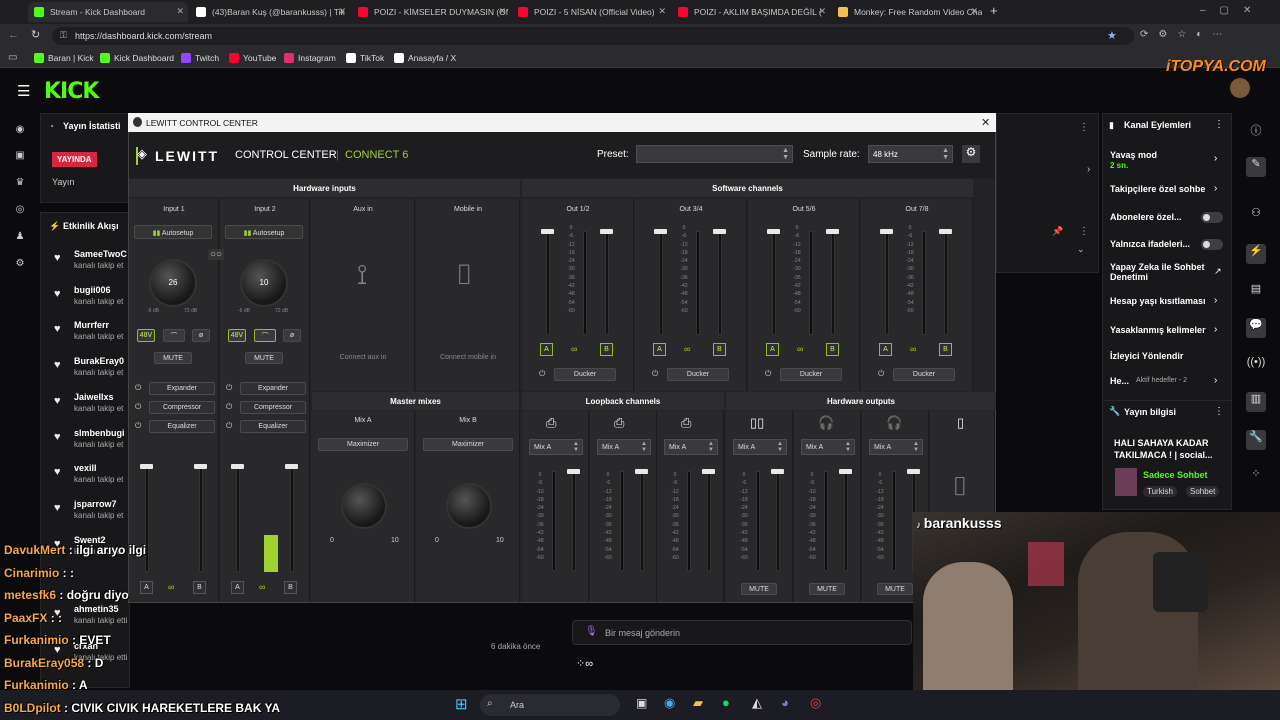 The width and height of the screenshot is (1280, 720). I want to click on app-icon: ◎, so click(815, 703).